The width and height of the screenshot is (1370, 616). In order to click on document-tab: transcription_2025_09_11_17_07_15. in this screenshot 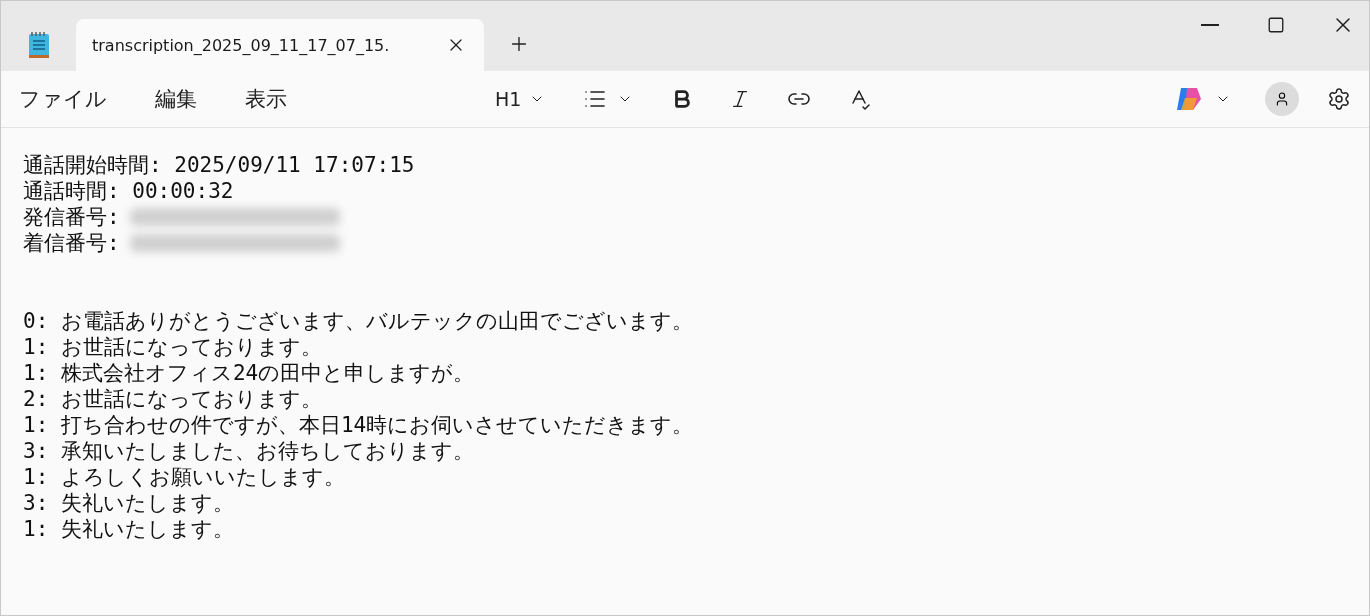, I will do `click(280, 45)`.